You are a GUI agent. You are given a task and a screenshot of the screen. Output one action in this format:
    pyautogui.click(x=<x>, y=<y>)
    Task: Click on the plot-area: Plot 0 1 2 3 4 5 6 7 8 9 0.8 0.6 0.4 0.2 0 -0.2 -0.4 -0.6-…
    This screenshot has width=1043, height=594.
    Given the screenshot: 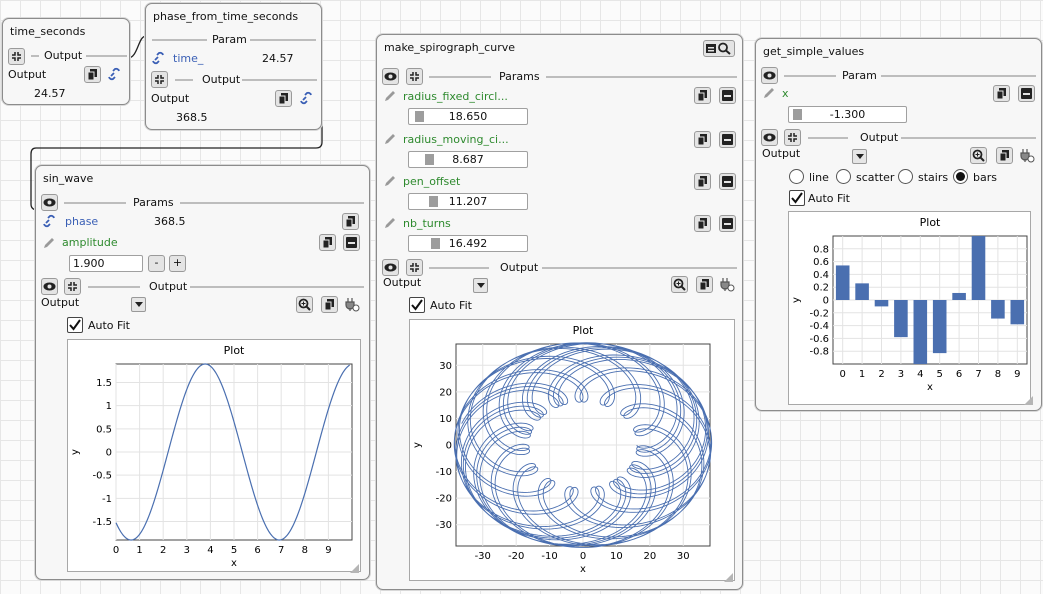 What is the action you would take?
    pyautogui.click(x=909, y=308)
    